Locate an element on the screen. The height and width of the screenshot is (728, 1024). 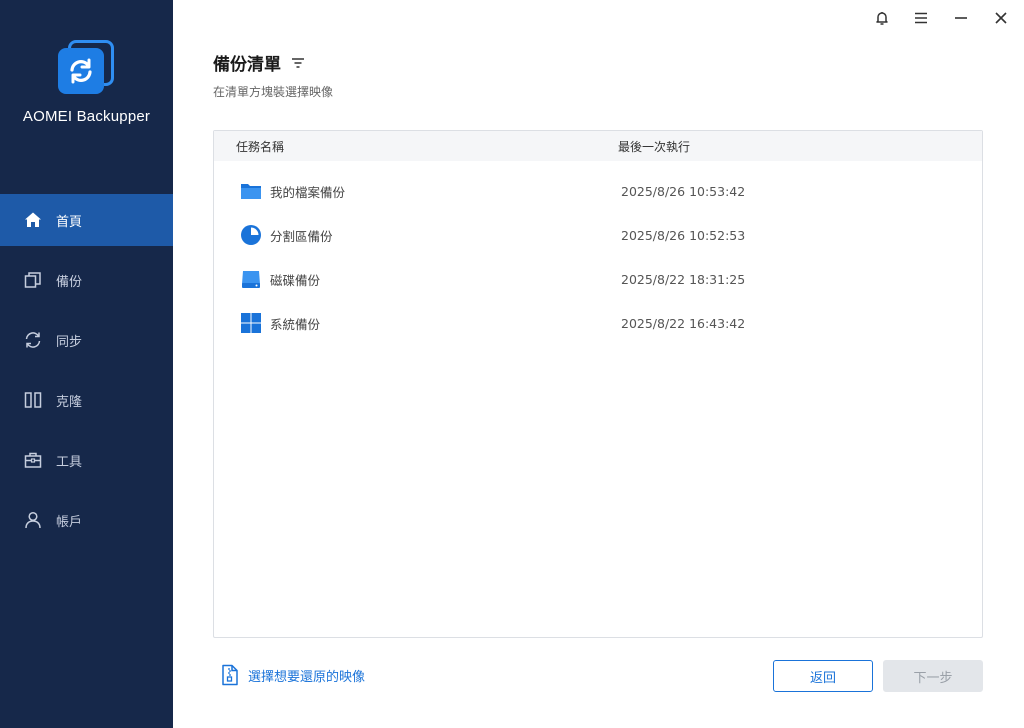
close-icon is located at coordinates (1001, 20).